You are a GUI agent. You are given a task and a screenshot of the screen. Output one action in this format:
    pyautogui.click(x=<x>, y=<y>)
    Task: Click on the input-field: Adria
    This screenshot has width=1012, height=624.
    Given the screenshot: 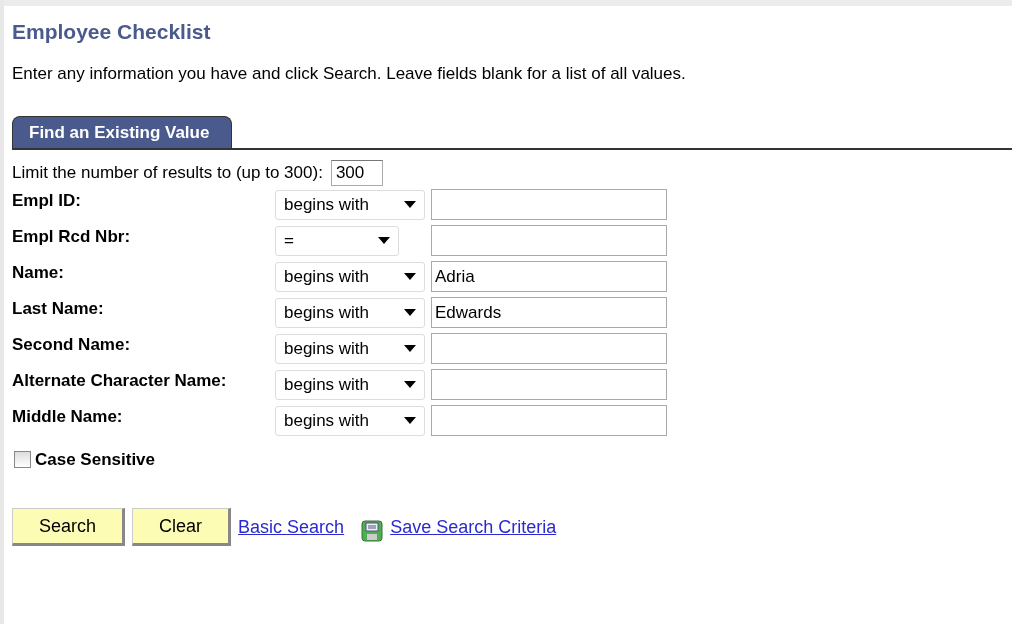 What is the action you would take?
    pyautogui.click(x=549, y=276)
    